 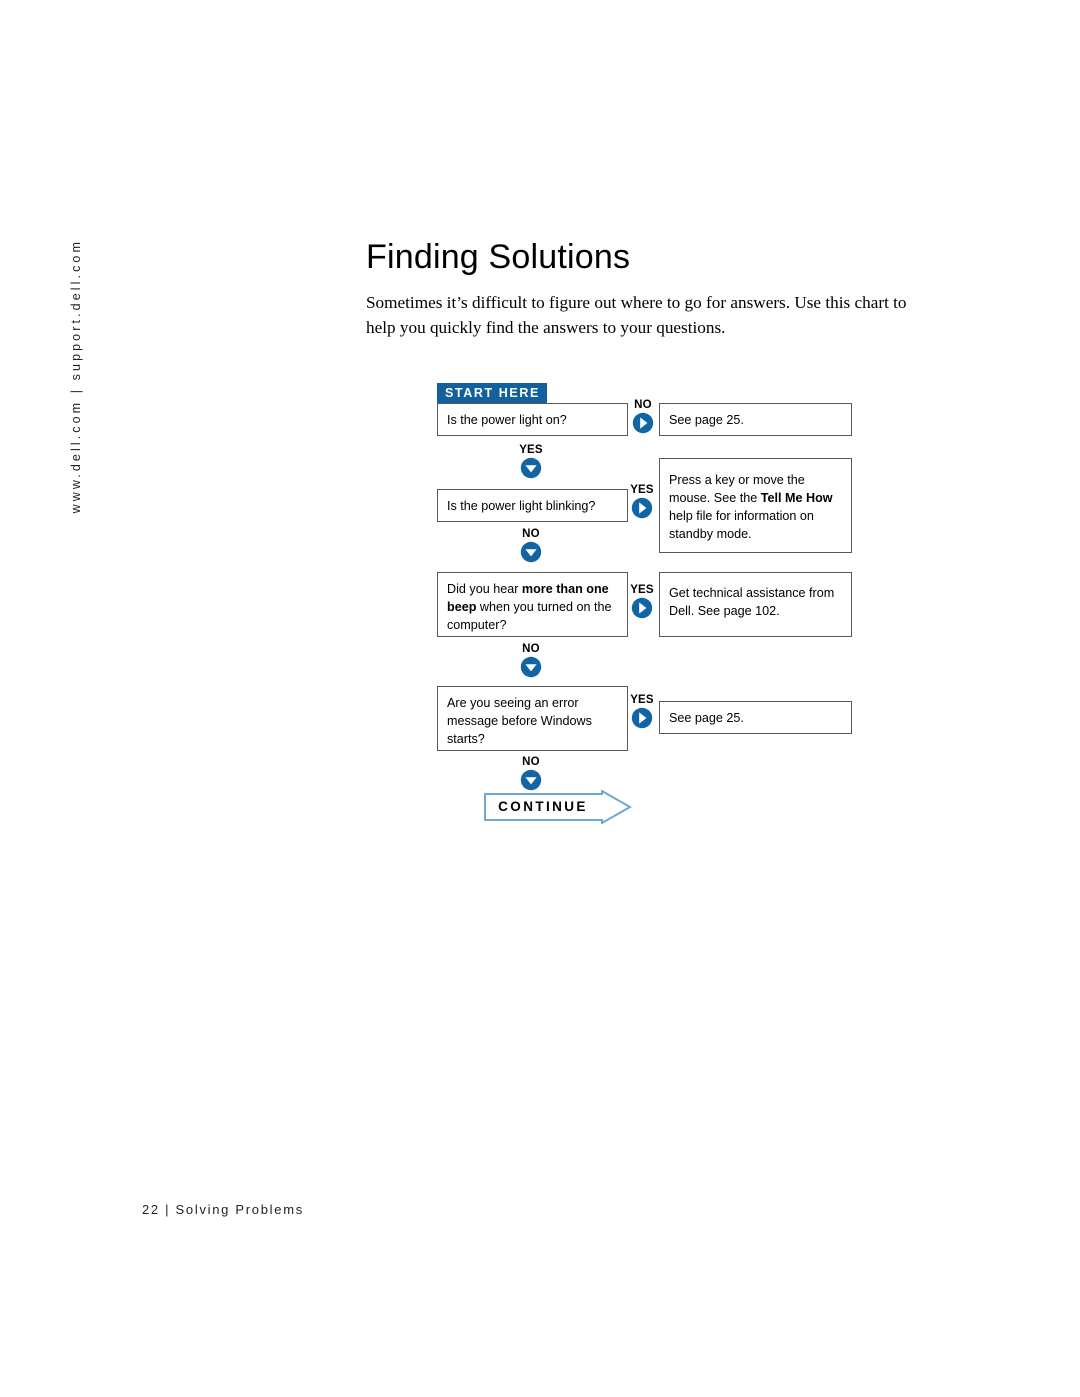 What do you see at coordinates (531, 534) in the screenshot?
I see `flow-arrow-down-2-label: NO` at bounding box center [531, 534].